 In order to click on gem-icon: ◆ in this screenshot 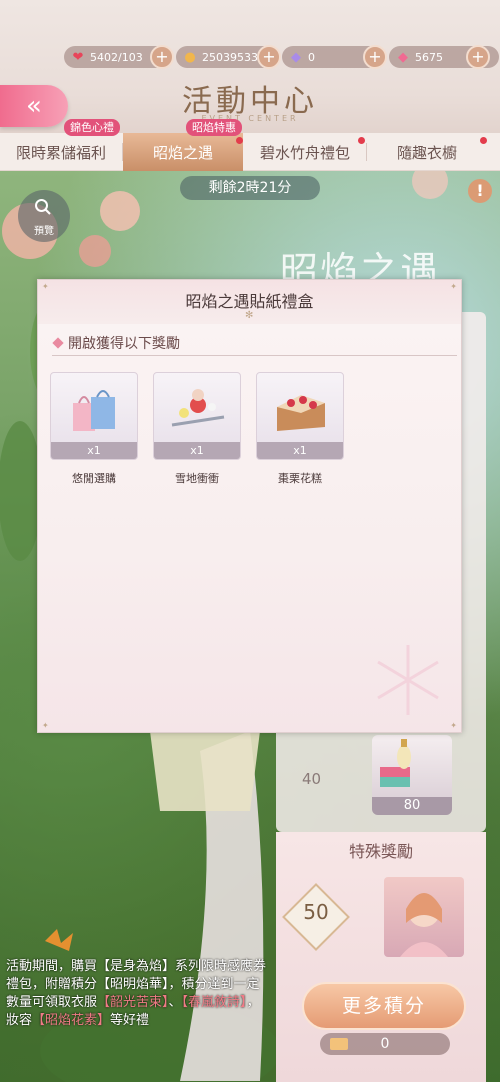, I will do `click(403, 57)`.